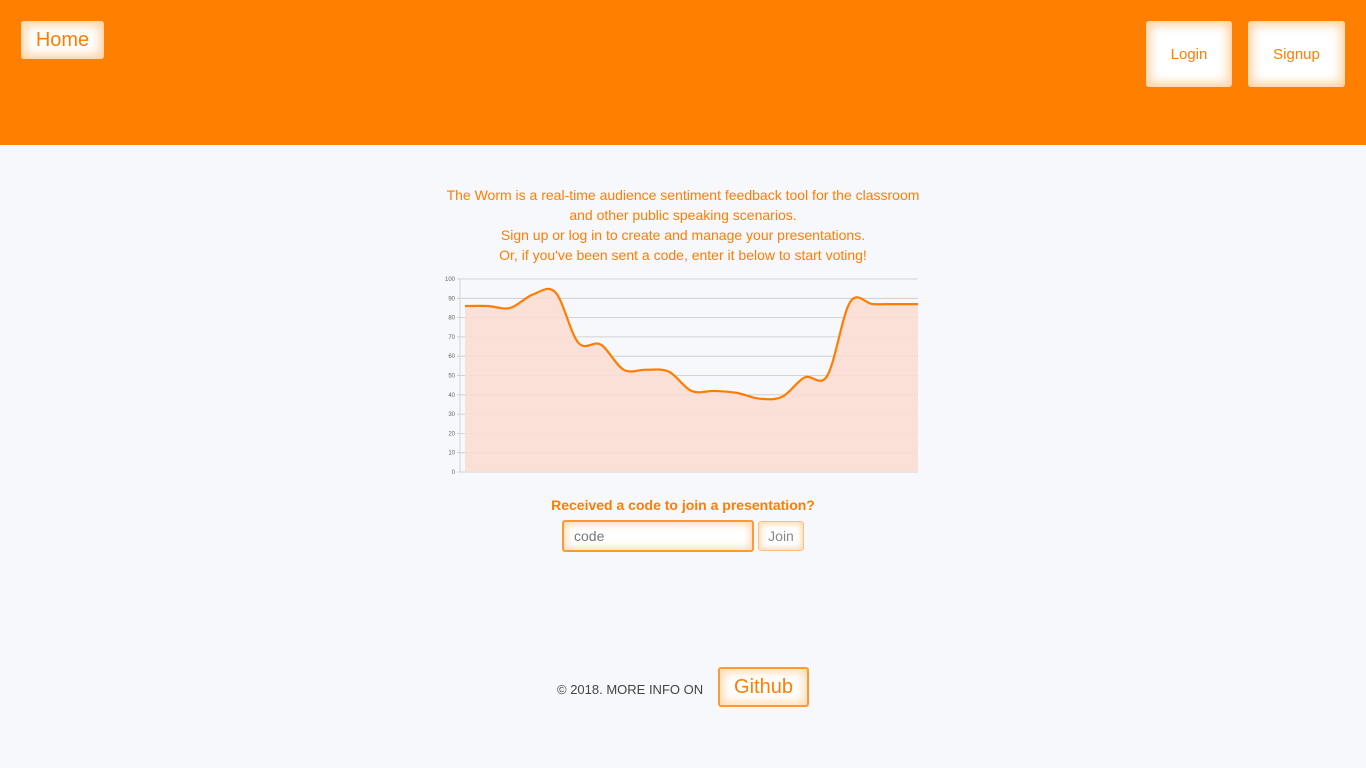 The width and height of the screenshot is (1366, 768). Describe the element at coordinates (691, 380) in the screenshot. I see `sentiment-area` at that location.